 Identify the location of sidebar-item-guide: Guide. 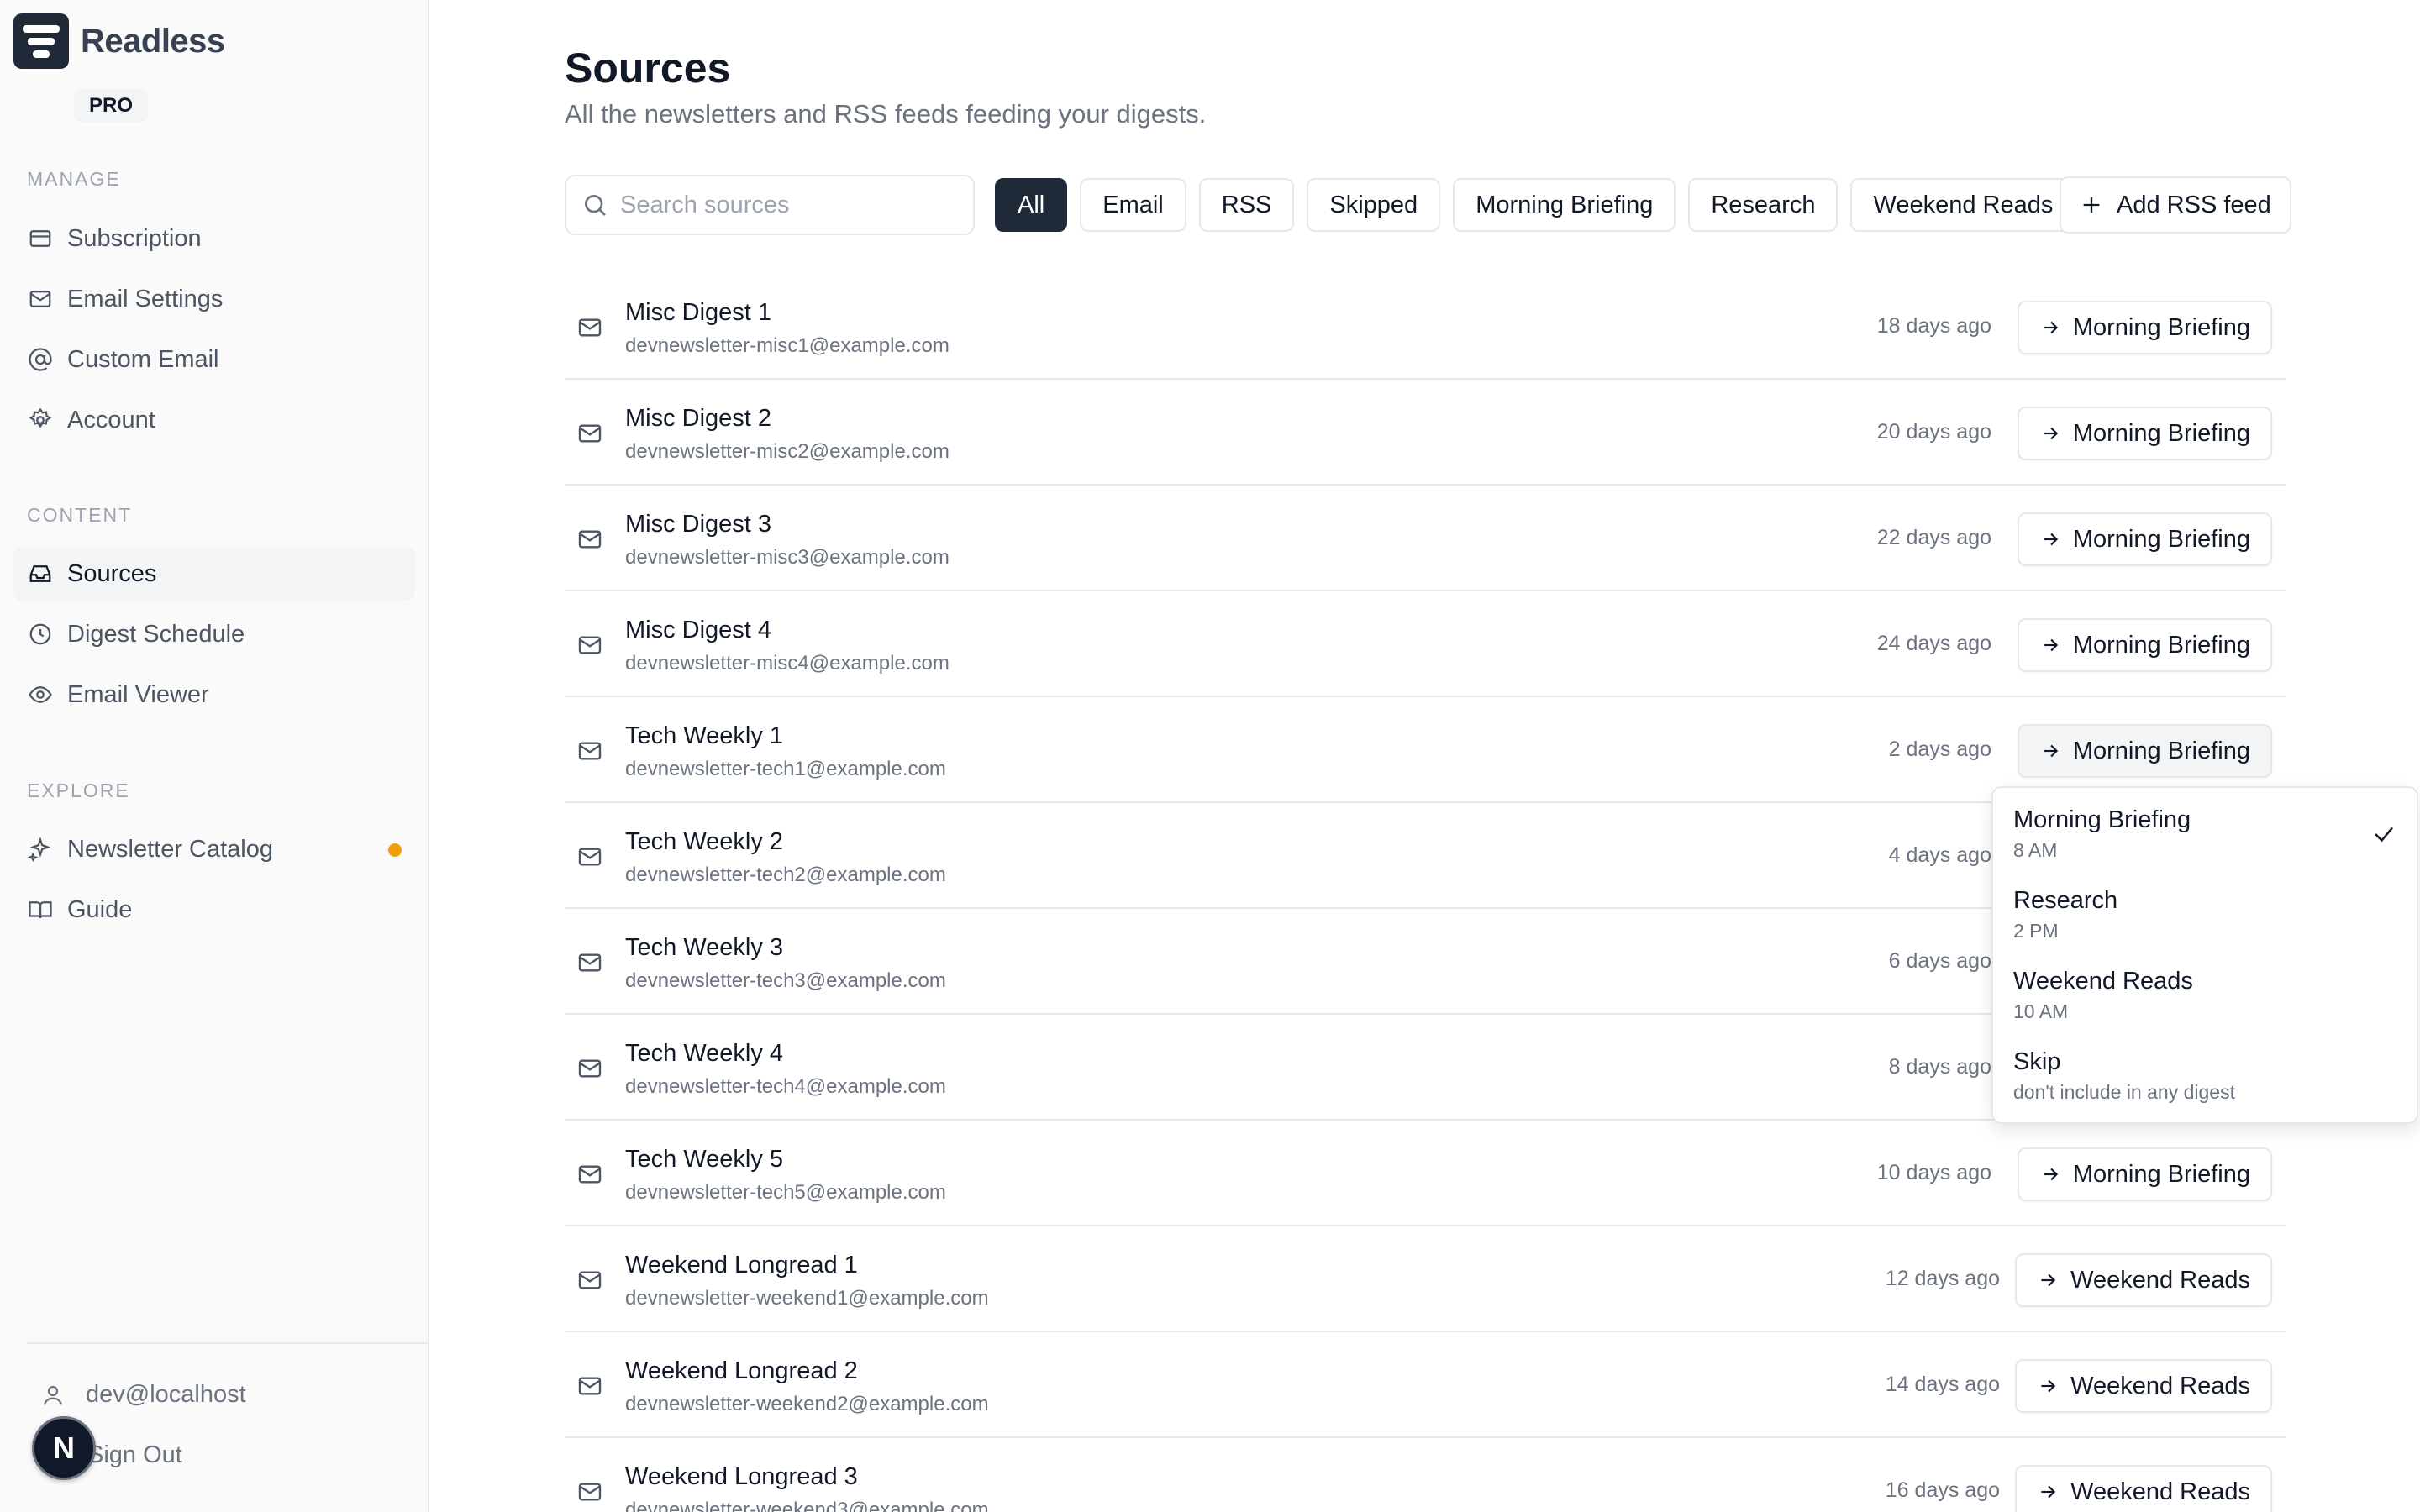
(214, 910).